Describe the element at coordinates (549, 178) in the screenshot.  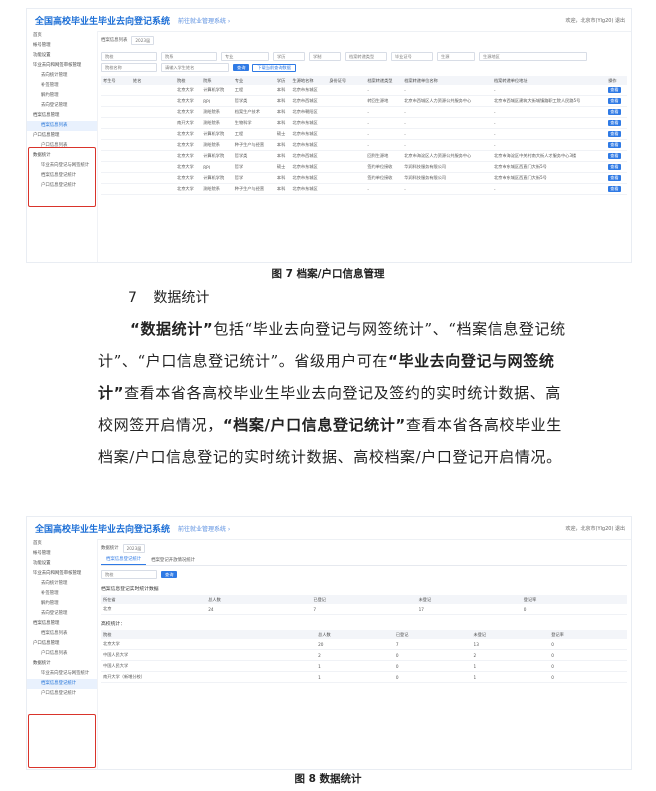
I see `table-cell: 北京市东城区西直门大街5号` at that location.